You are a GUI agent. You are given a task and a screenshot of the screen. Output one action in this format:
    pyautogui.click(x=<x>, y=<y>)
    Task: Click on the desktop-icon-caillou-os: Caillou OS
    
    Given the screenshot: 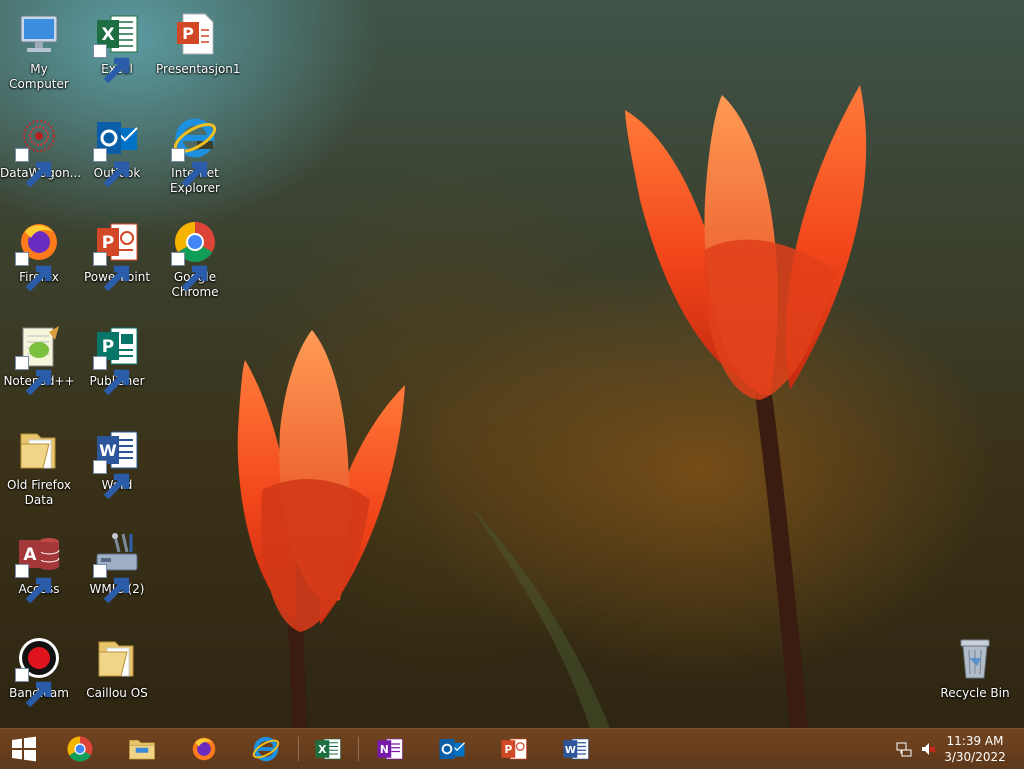 What is the action you would take?
    pyautogui.click(x=117, y=673)
    